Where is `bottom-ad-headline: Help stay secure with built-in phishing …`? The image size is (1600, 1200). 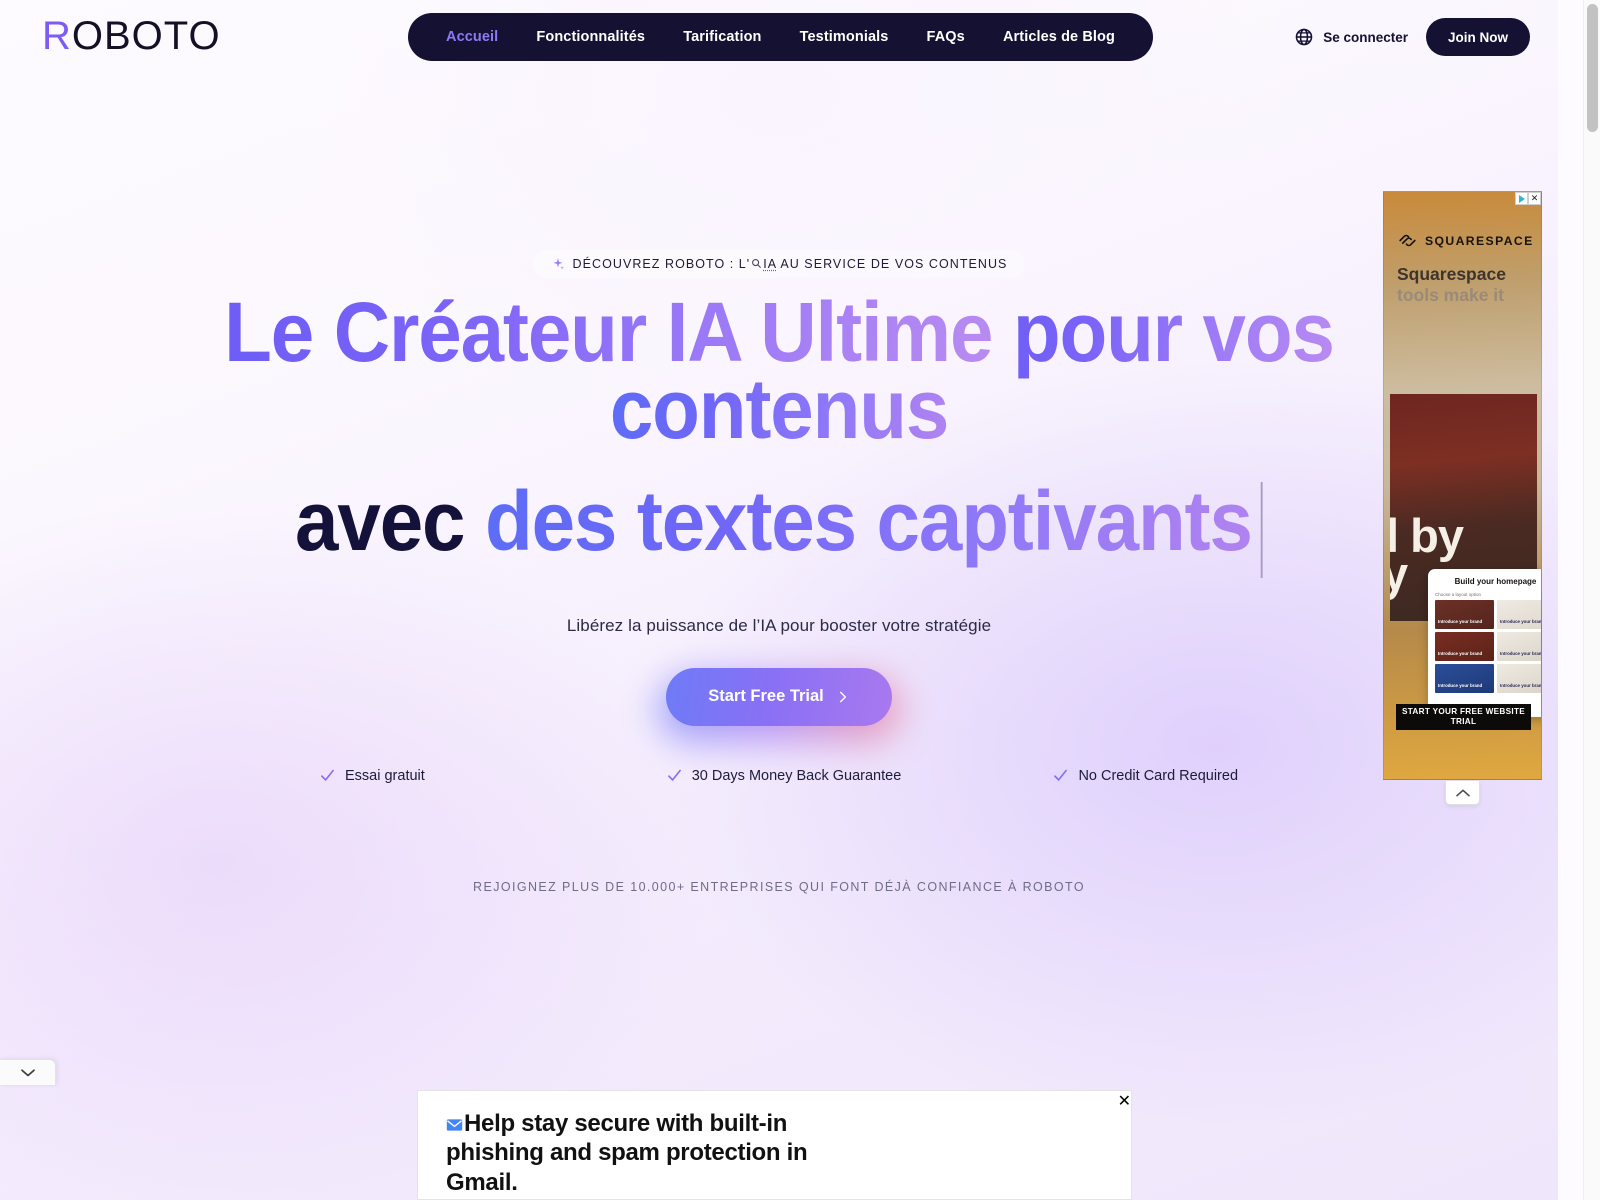 bottom-ad-headline: Help stay secure with built-in phishing … is located at coordinates (661, 1153).